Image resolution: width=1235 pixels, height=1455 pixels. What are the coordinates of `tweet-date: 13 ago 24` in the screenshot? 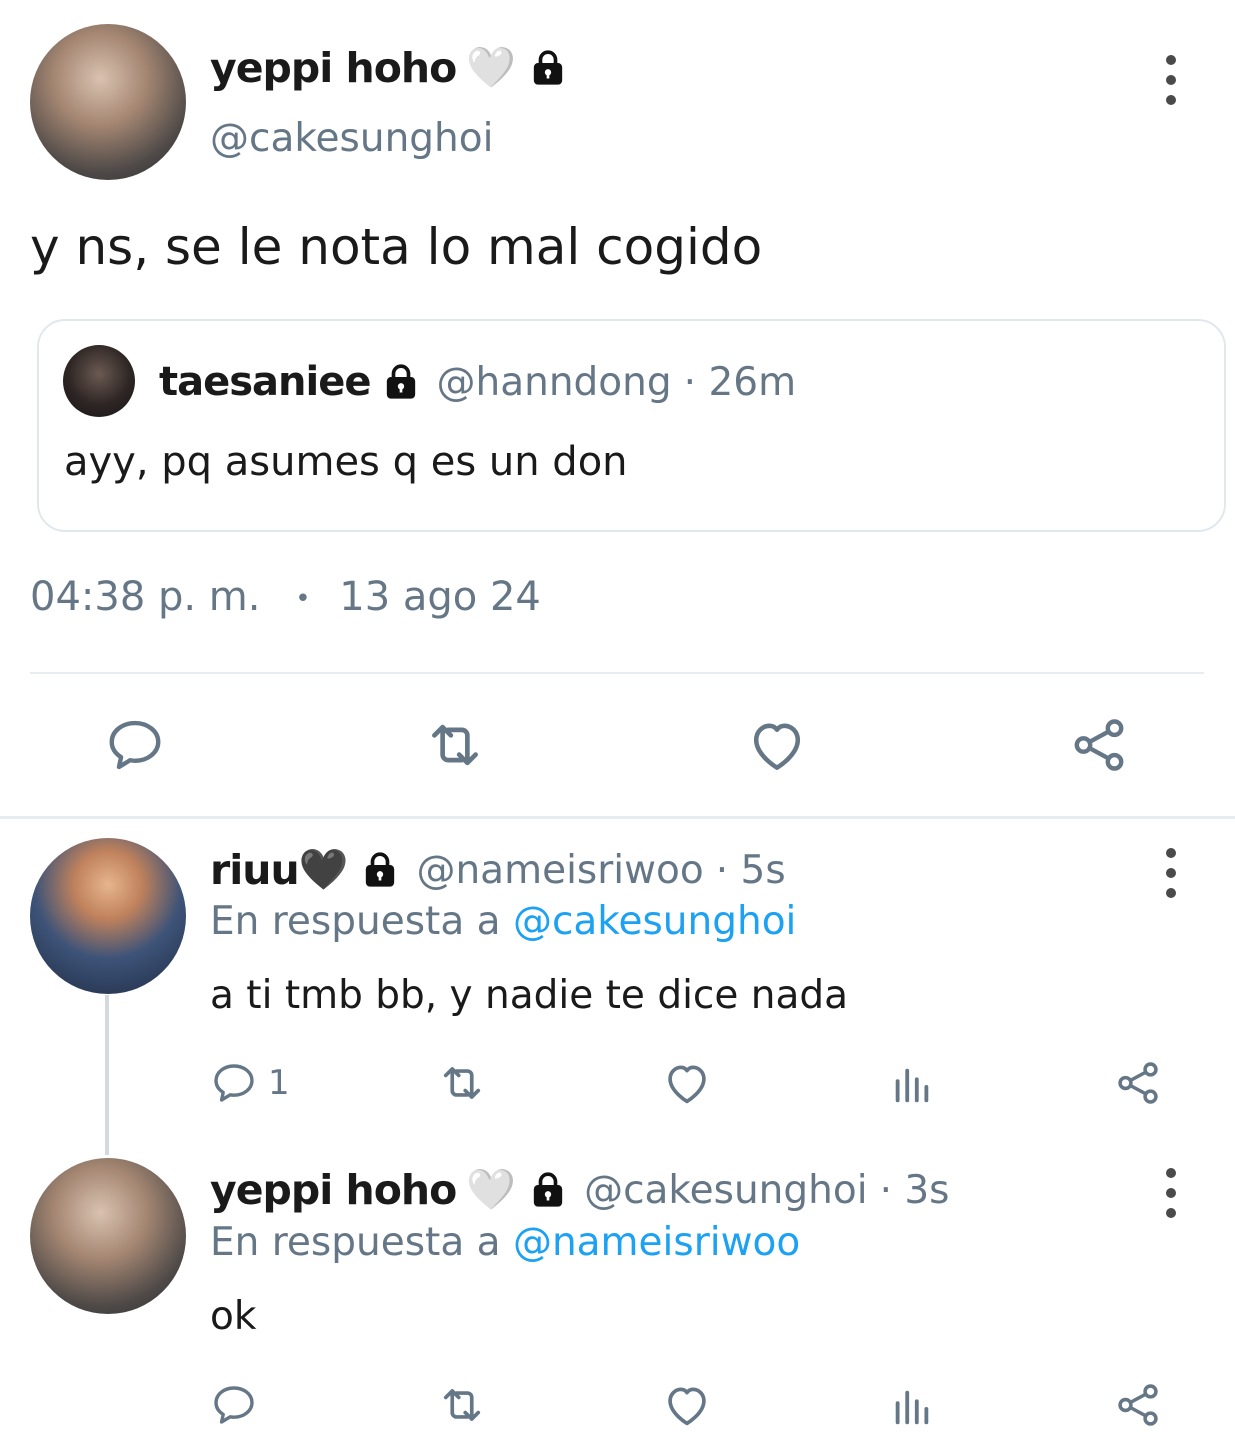 It's located at (440, 597).